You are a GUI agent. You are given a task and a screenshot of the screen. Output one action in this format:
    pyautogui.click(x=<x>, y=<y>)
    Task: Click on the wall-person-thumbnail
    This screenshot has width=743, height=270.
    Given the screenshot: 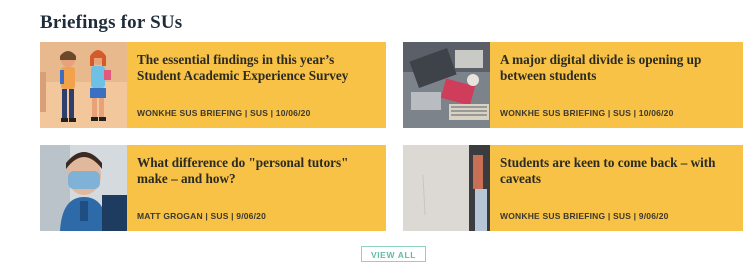 What is the action you would take?
    pyautogui.click(x=446, y=188)
    